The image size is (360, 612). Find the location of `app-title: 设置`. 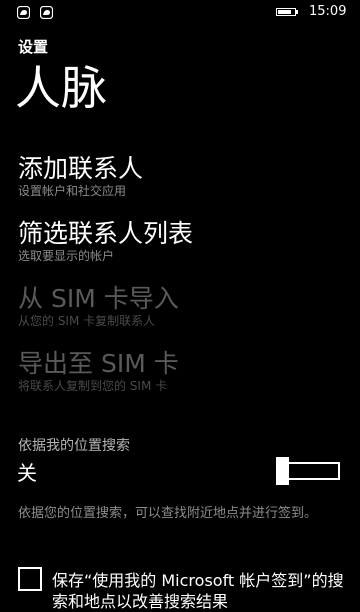

app-title: 设置 is located at coordinates (33, 47).